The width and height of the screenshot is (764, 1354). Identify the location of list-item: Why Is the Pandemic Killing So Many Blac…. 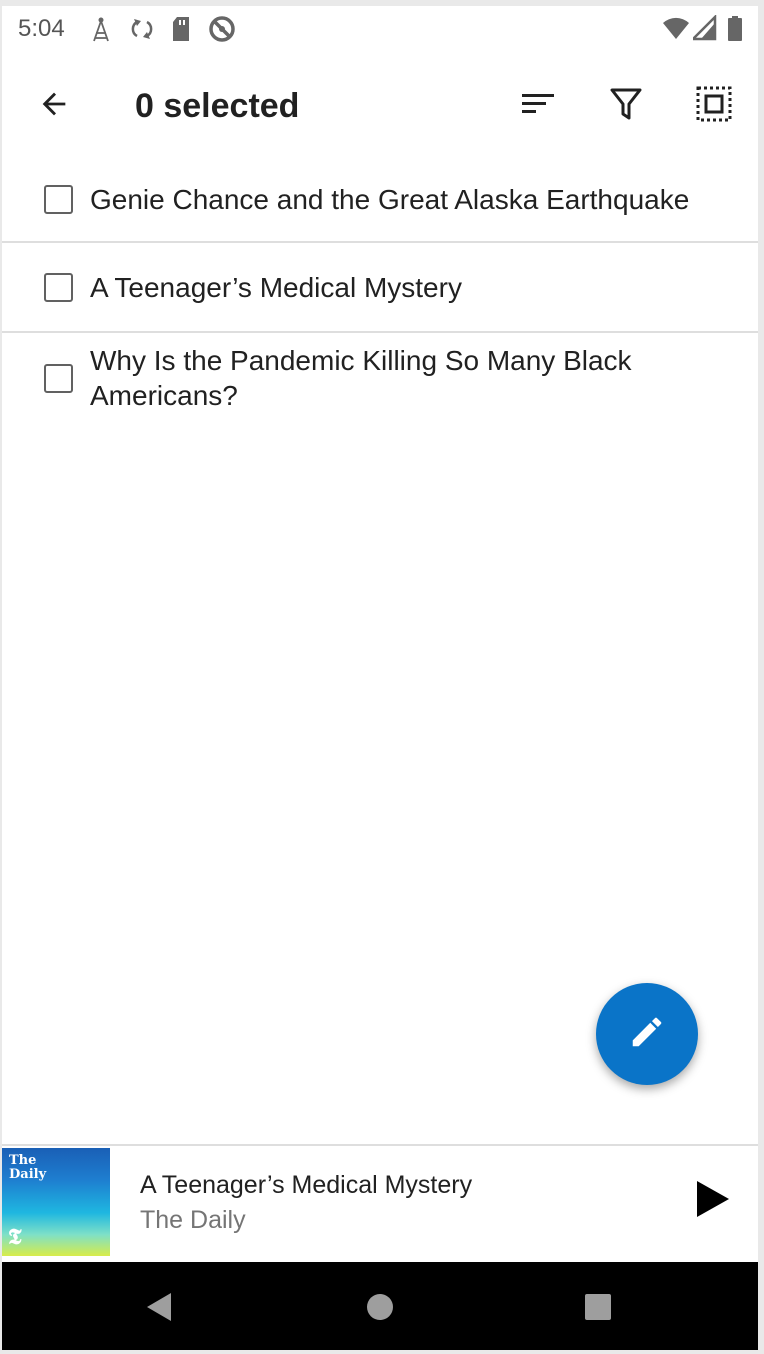
(380, 378).